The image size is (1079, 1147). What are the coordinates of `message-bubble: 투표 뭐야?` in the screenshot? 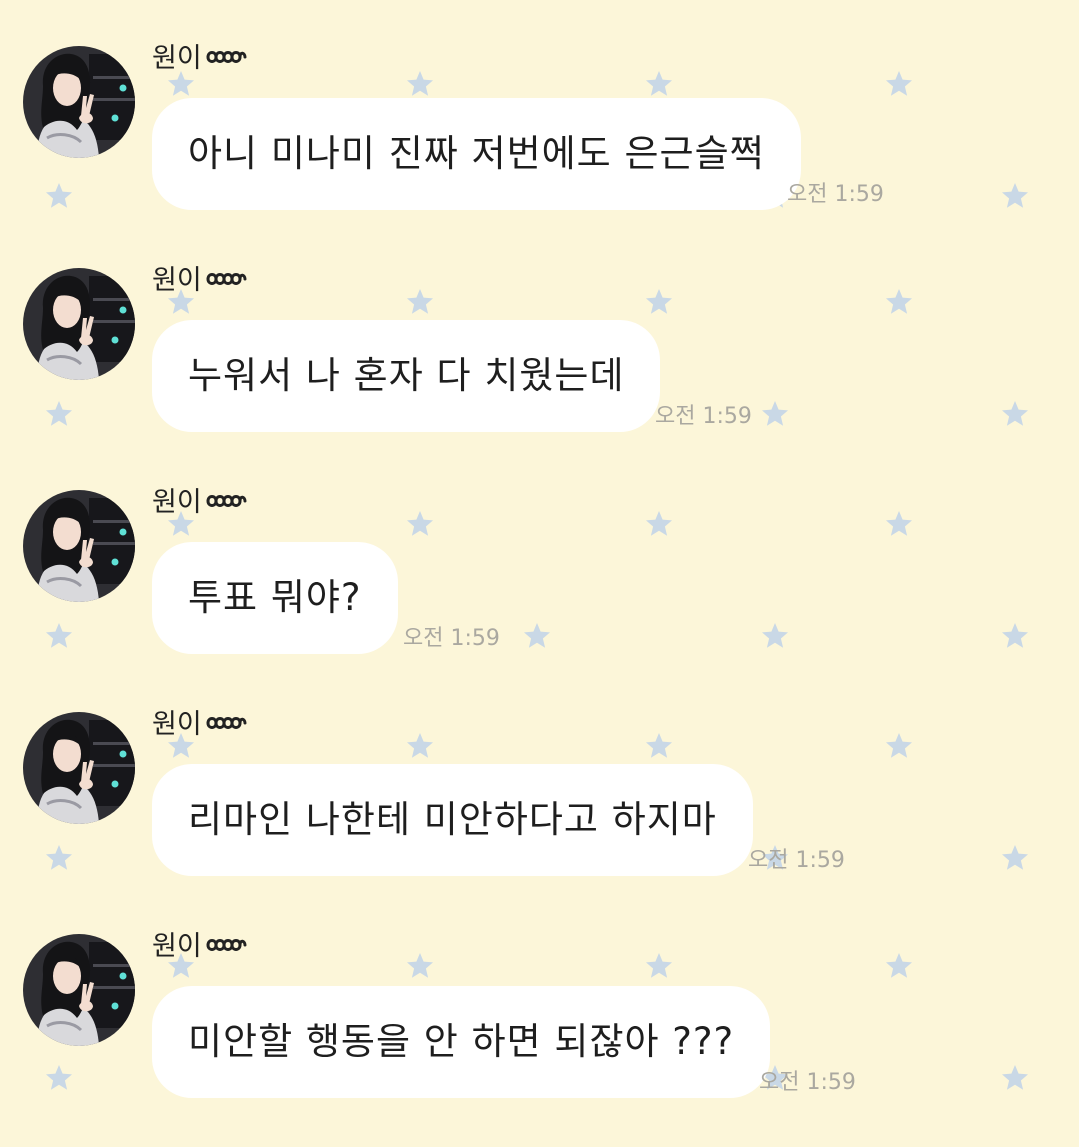 It's located at (275, 598).